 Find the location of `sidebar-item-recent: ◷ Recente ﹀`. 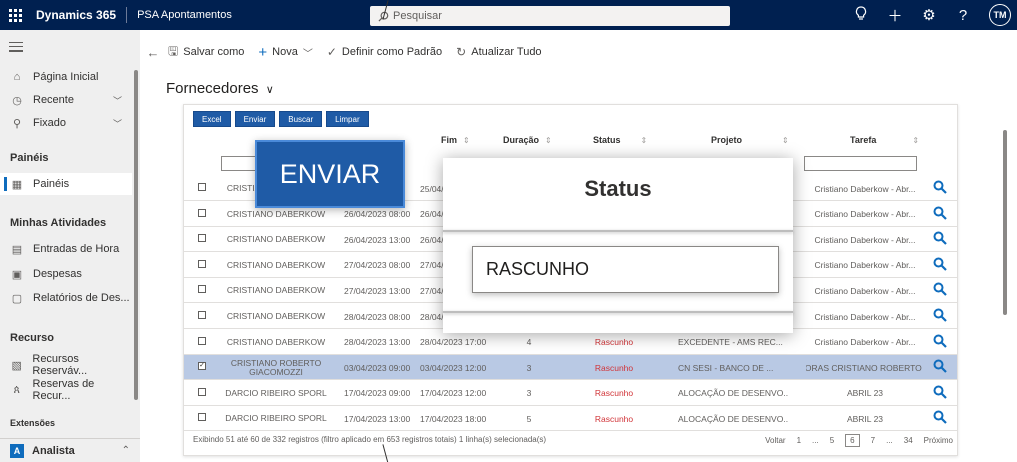

sidebar-item-recent: ◷ Recente ﹀ is located at coordinates (66, 100).